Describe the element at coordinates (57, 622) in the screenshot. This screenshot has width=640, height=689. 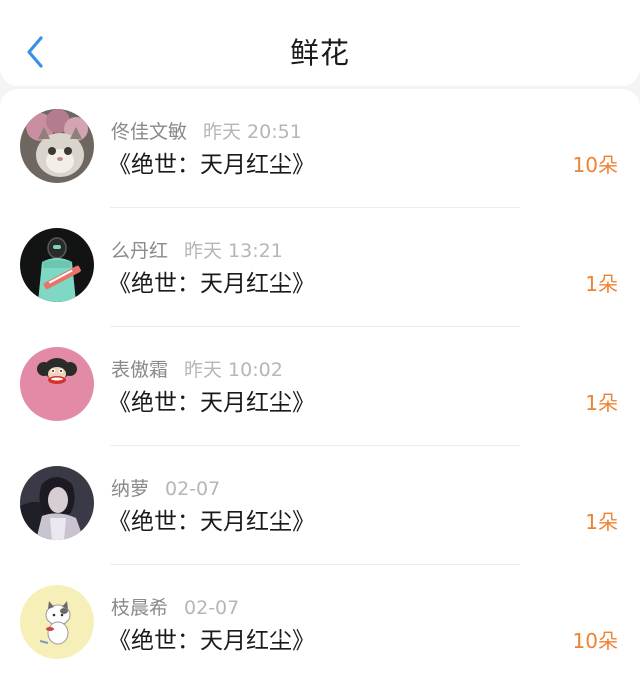
I see `kitten-avatar` at that location.